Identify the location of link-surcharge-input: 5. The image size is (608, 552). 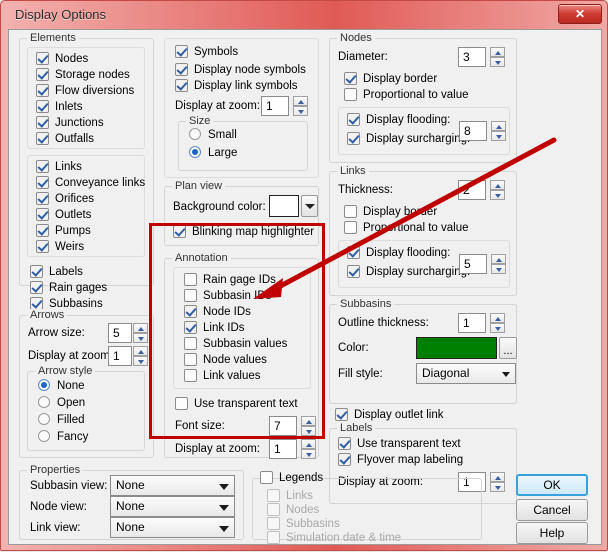
(473, 264).